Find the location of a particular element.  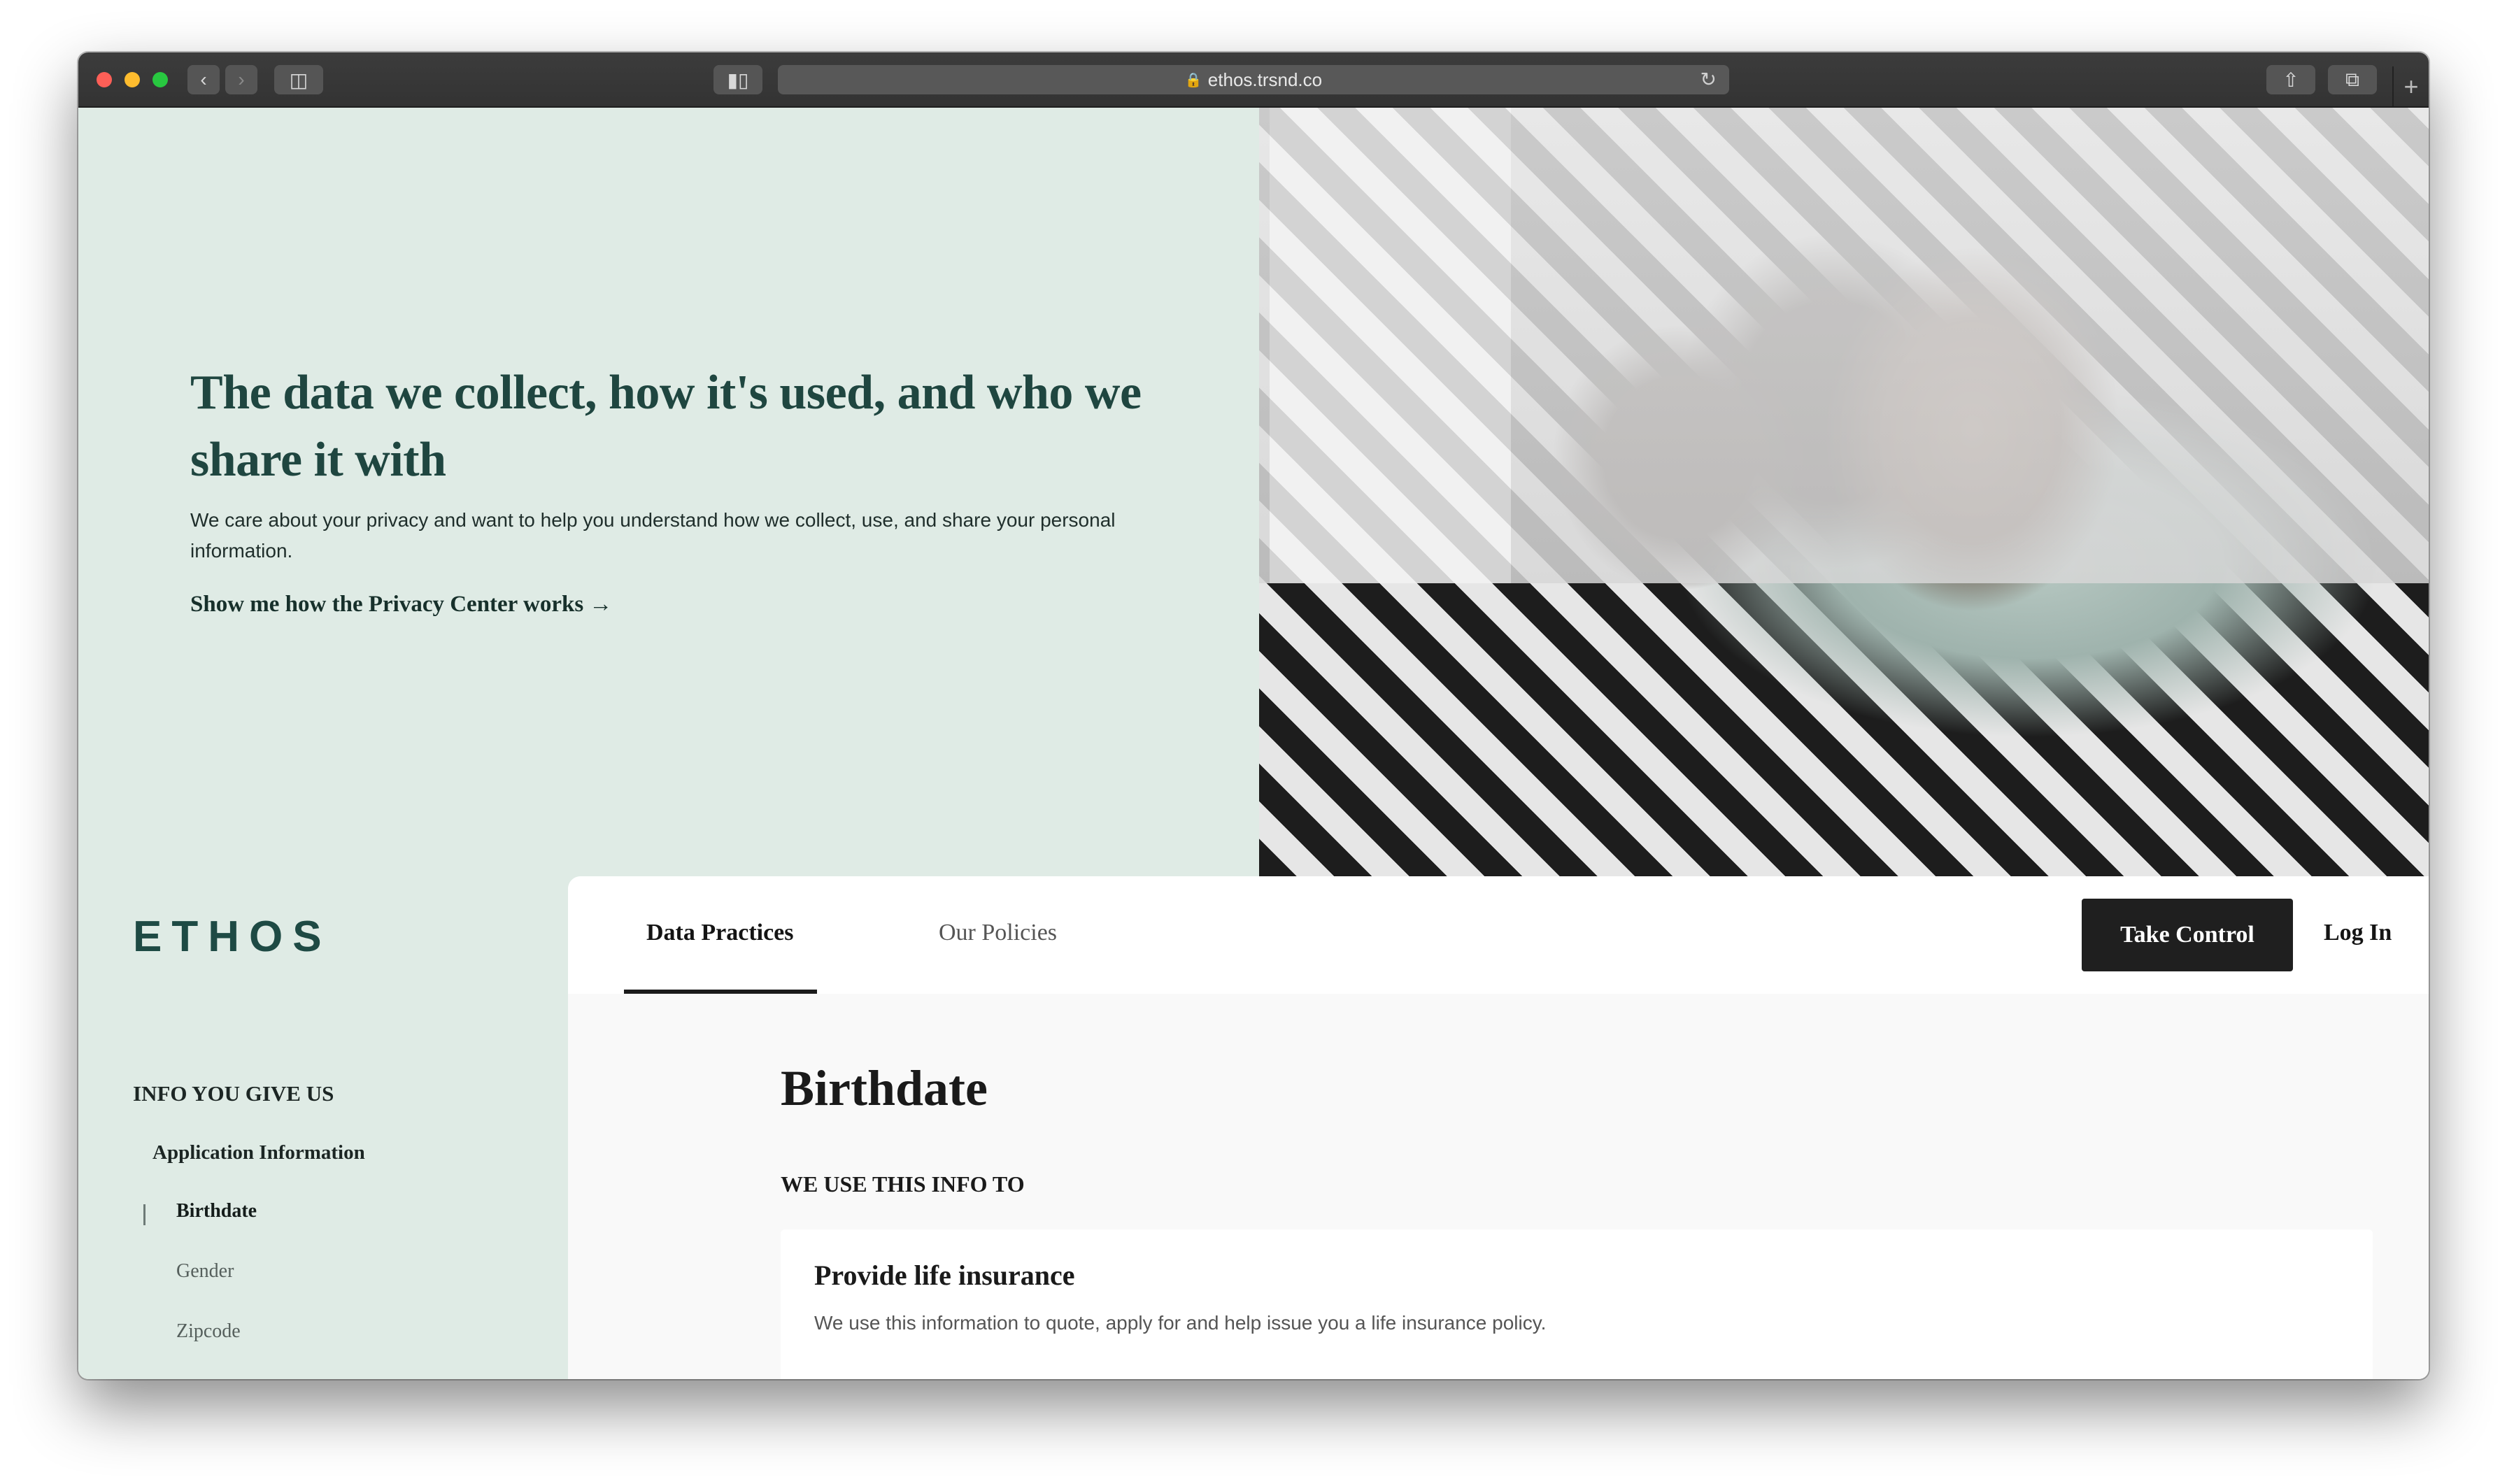

privacy-center-link: Show me how the Privacy Center works → is located at coordinates (401, 605).